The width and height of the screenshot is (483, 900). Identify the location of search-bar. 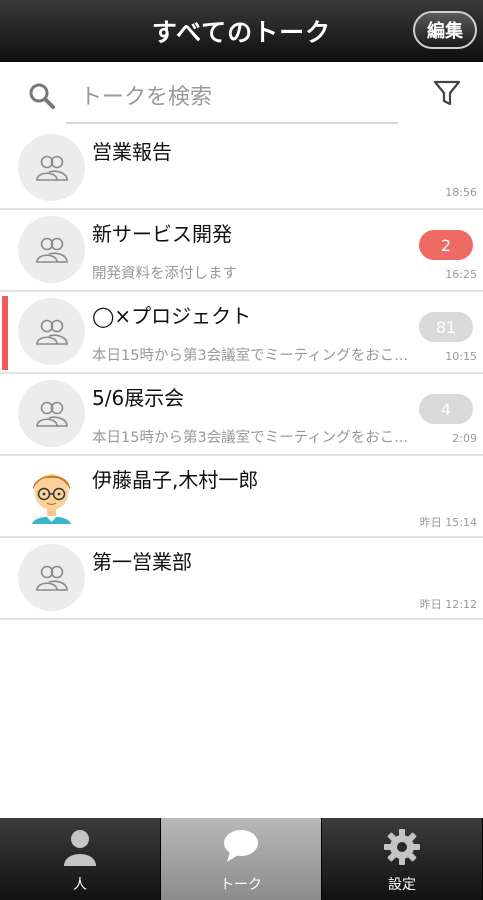
(241, 95).